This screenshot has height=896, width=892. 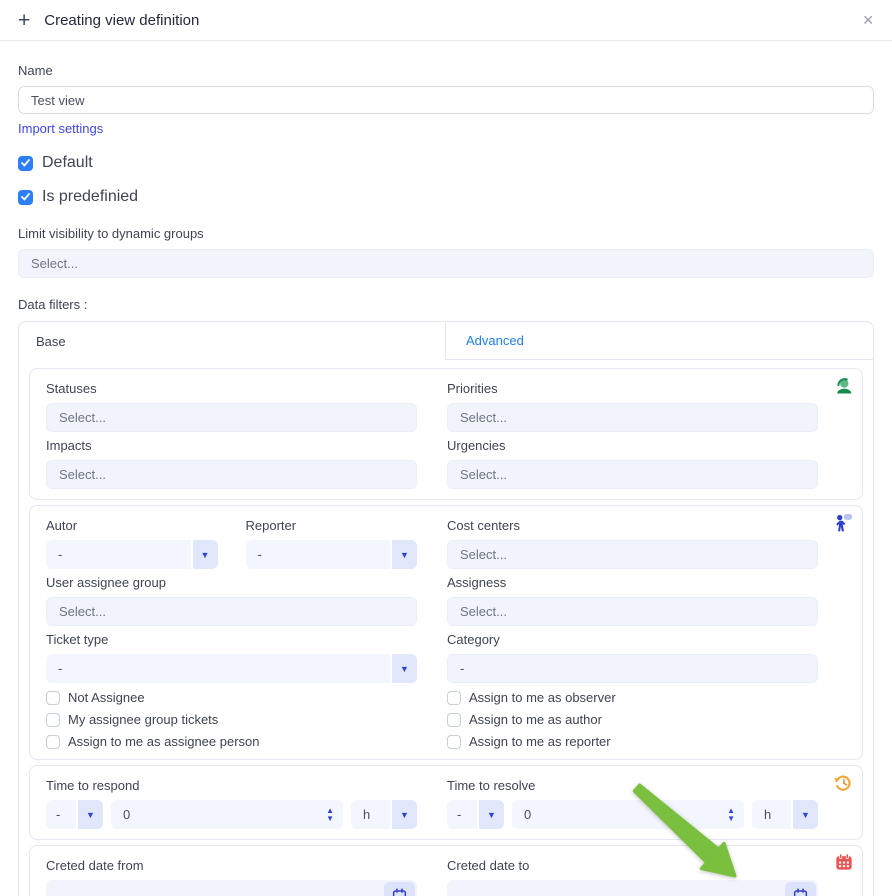 I want to click on plus-icon: +, so click(x=24, y=20).